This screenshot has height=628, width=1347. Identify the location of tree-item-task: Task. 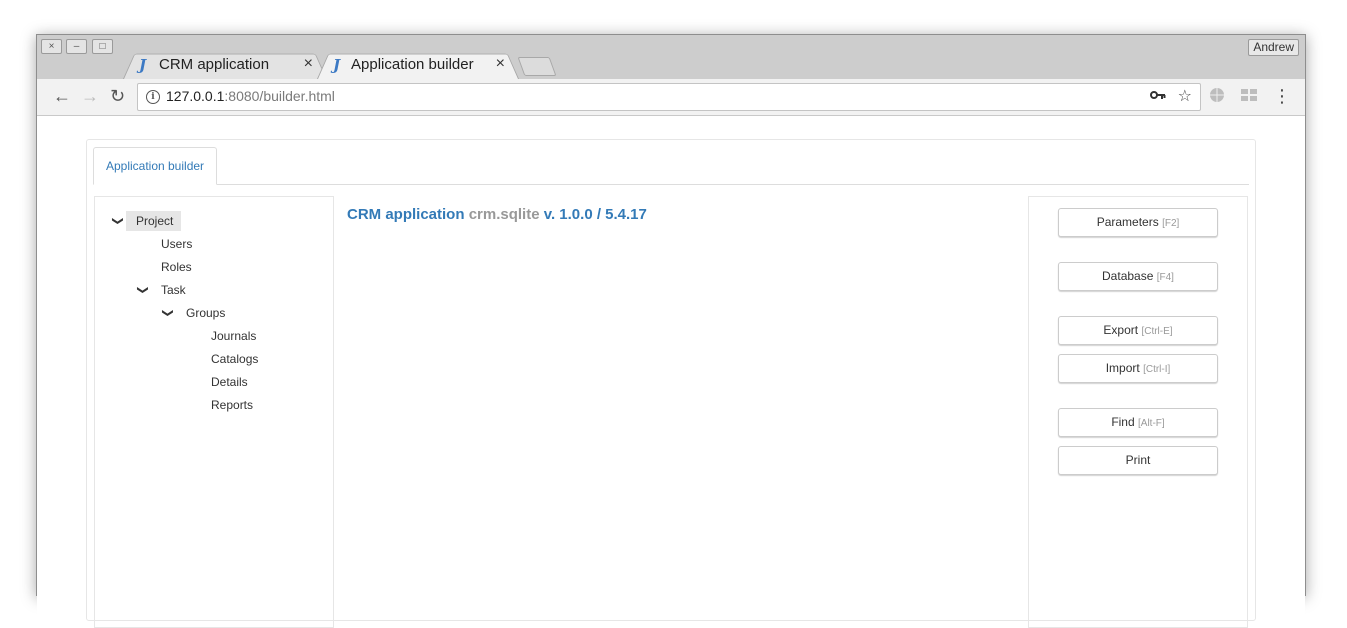
(173, 290).